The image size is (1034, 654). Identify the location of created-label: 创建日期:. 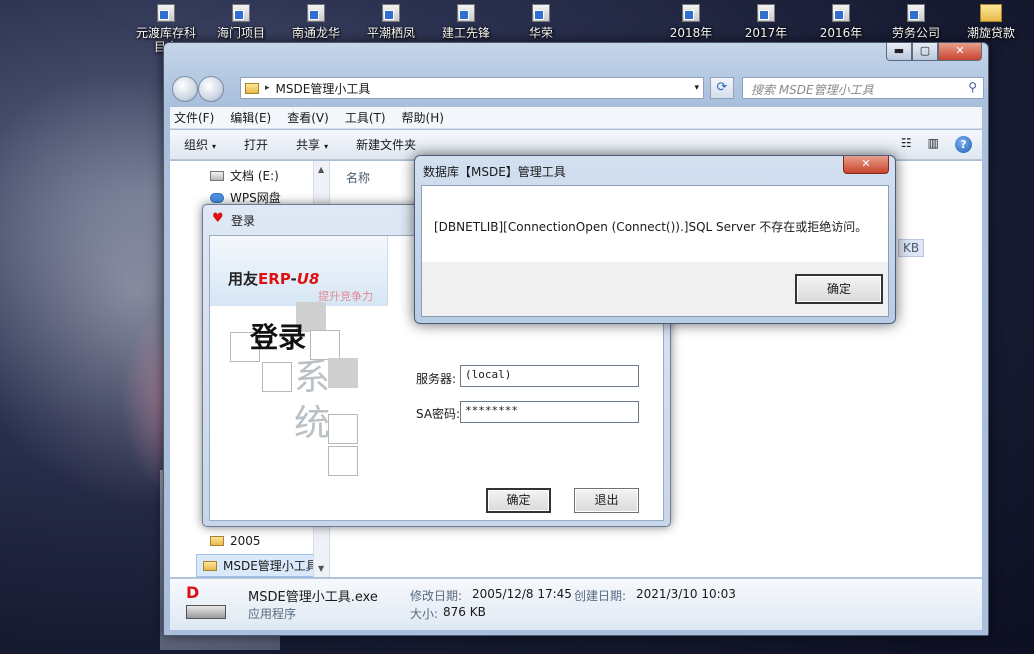
(600, 596).